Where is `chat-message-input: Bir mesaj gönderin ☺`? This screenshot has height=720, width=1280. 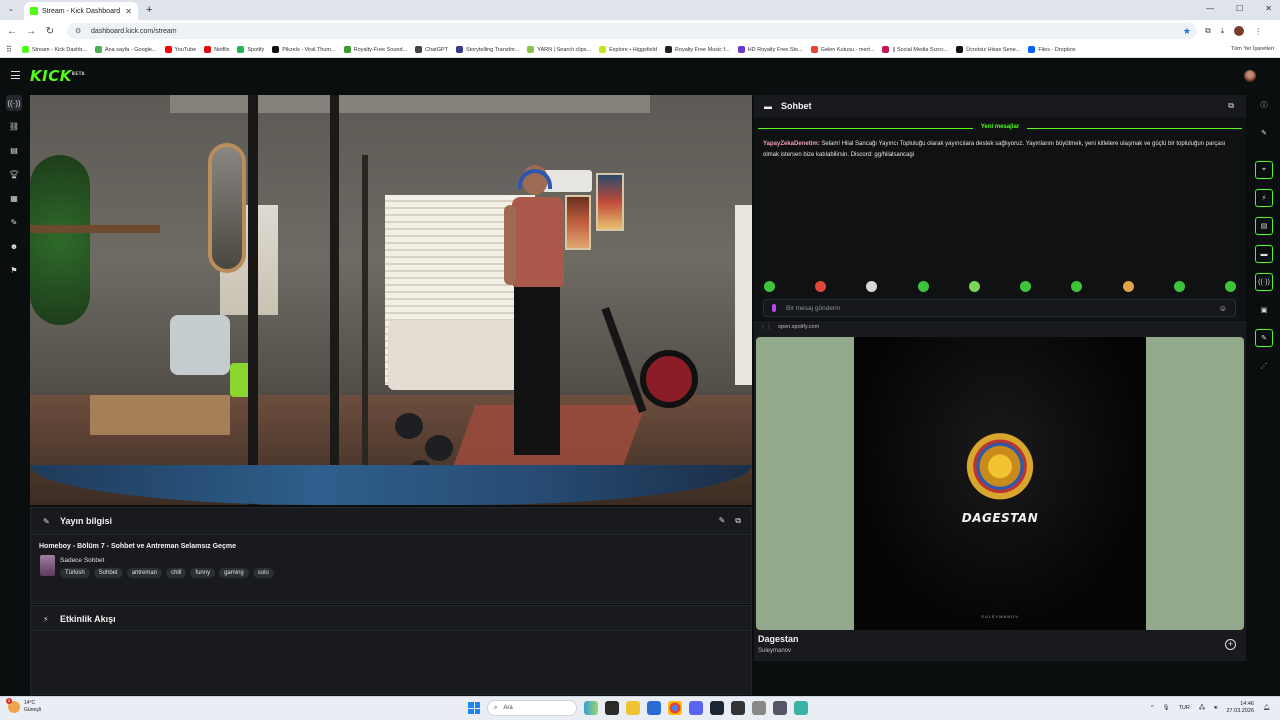 chat-message-input: Bir mesaj gönderin ☺ is located at coordinates (999, 308).